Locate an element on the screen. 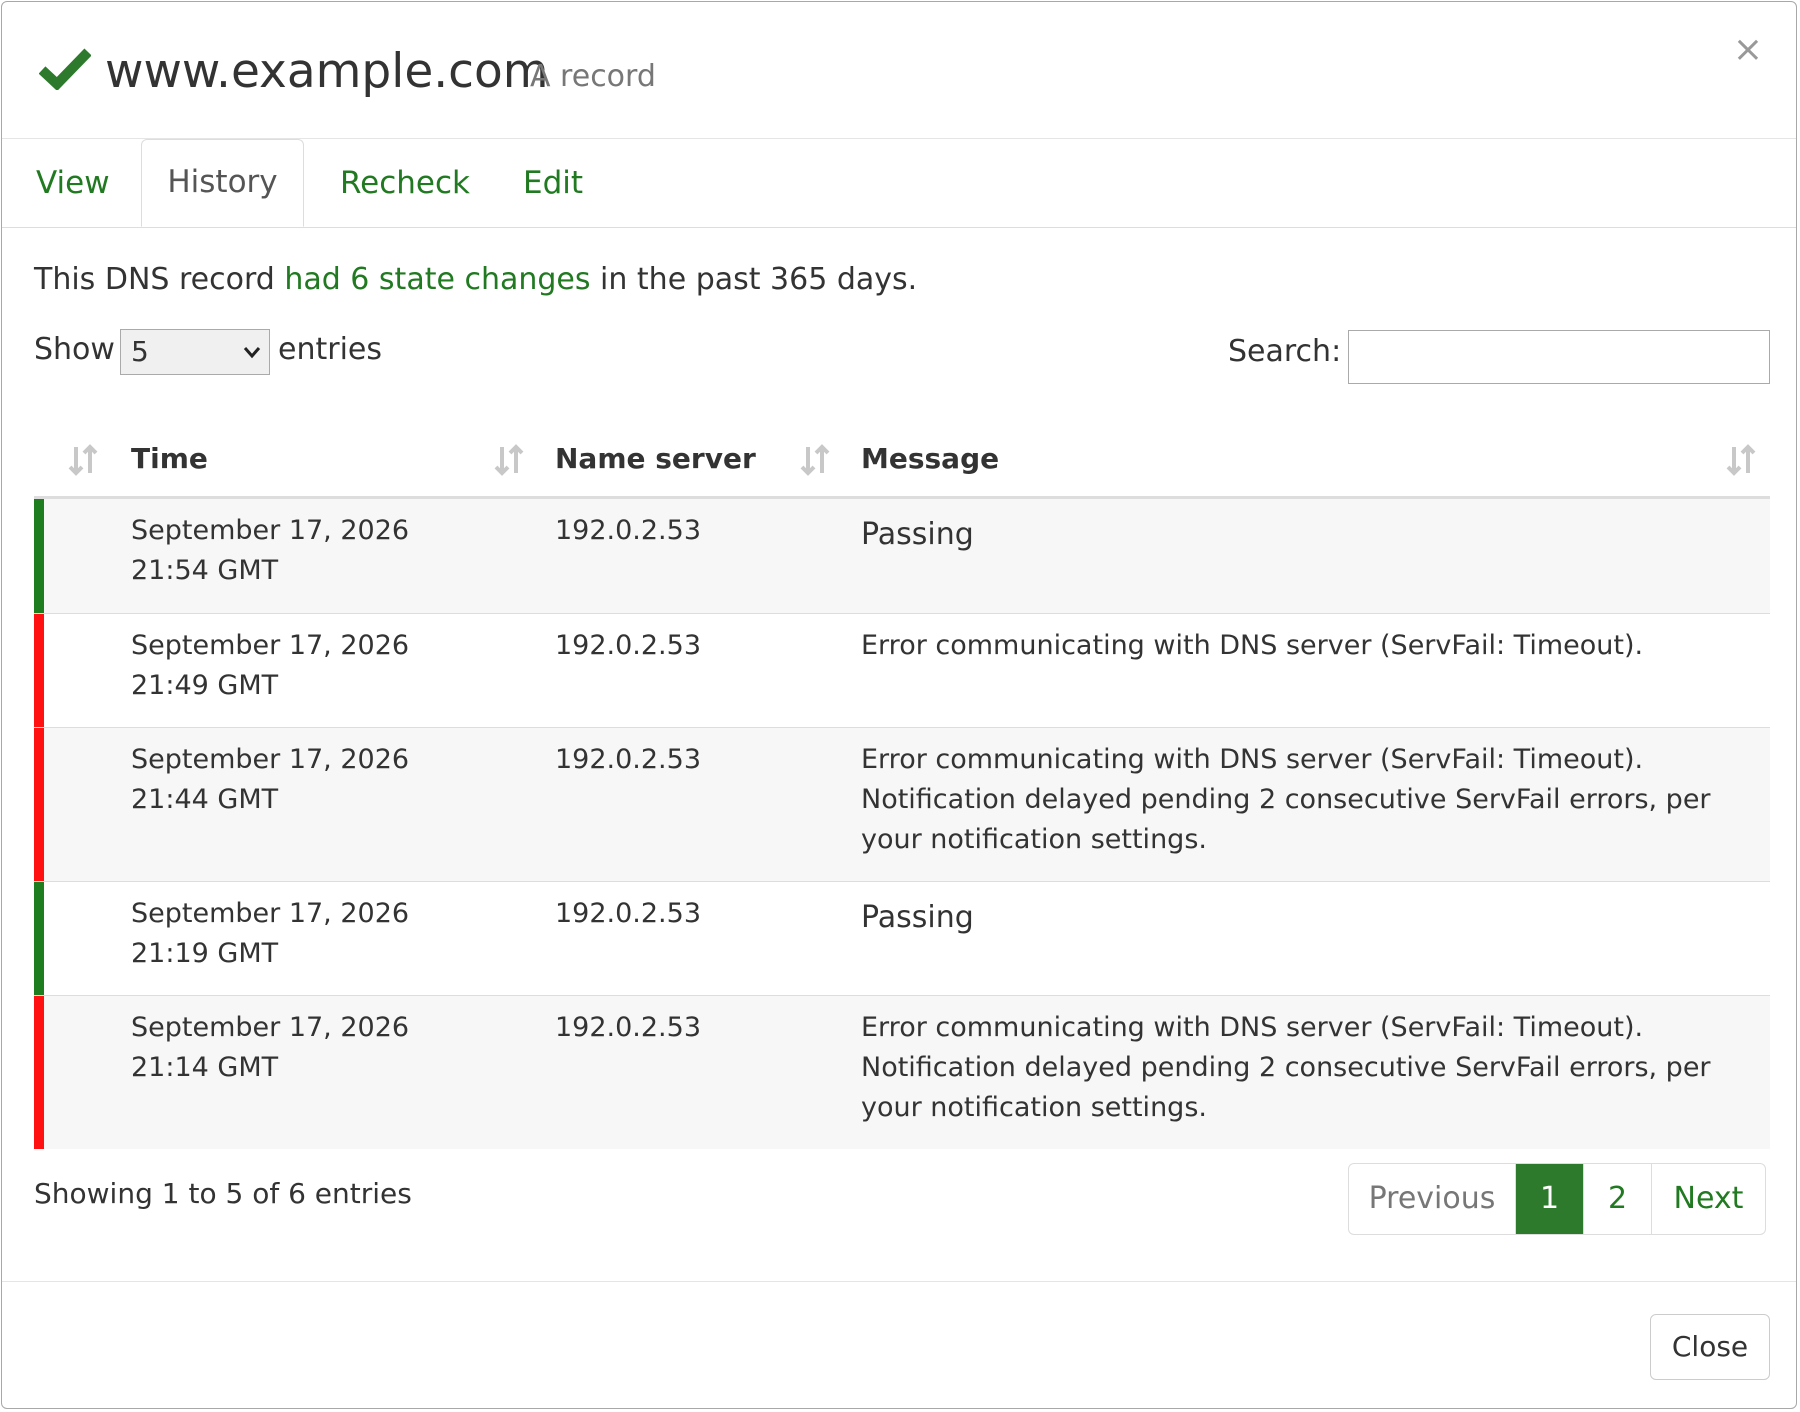  check-icon is located at coordinates (65, 69).